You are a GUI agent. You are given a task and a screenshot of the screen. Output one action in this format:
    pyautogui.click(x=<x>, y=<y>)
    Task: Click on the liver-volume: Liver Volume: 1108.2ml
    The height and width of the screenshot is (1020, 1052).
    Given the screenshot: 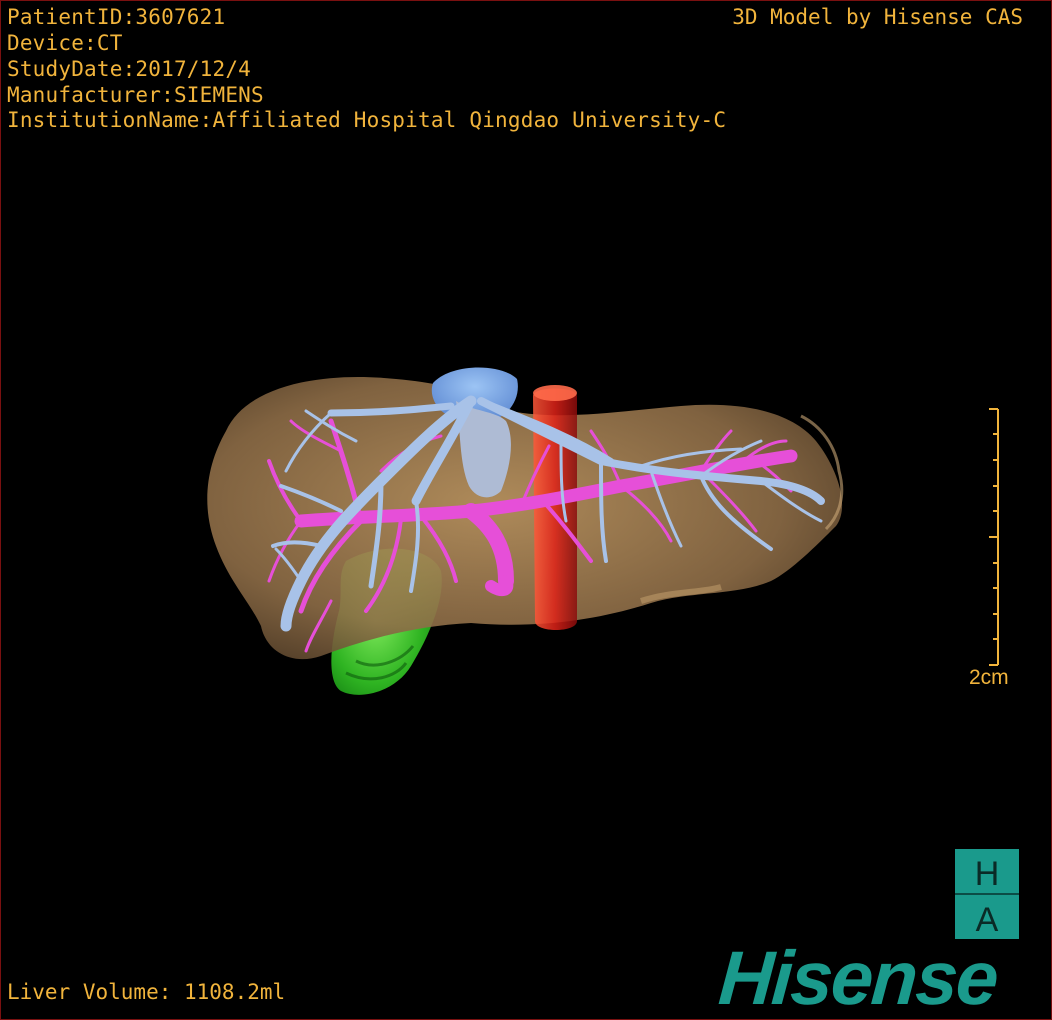 What is the action you would take?
    pyautogui.click(x=146, y=992)
    